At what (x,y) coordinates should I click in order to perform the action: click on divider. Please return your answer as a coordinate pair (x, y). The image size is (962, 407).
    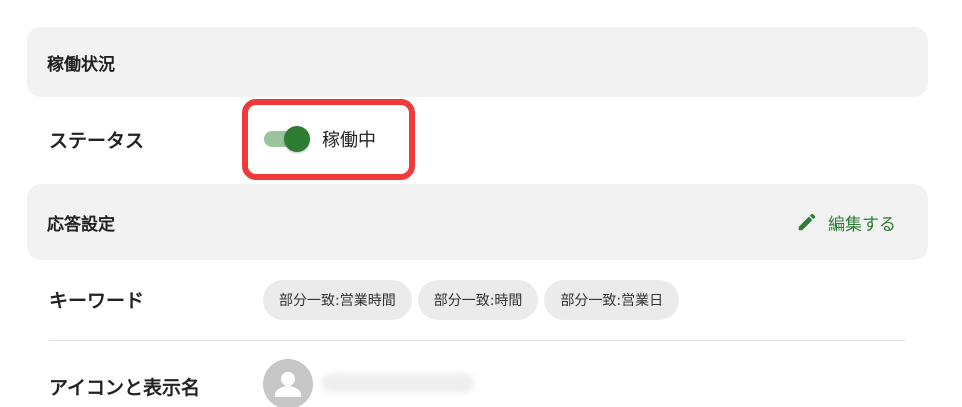
    Looking at the image, I should click on (477, 340).